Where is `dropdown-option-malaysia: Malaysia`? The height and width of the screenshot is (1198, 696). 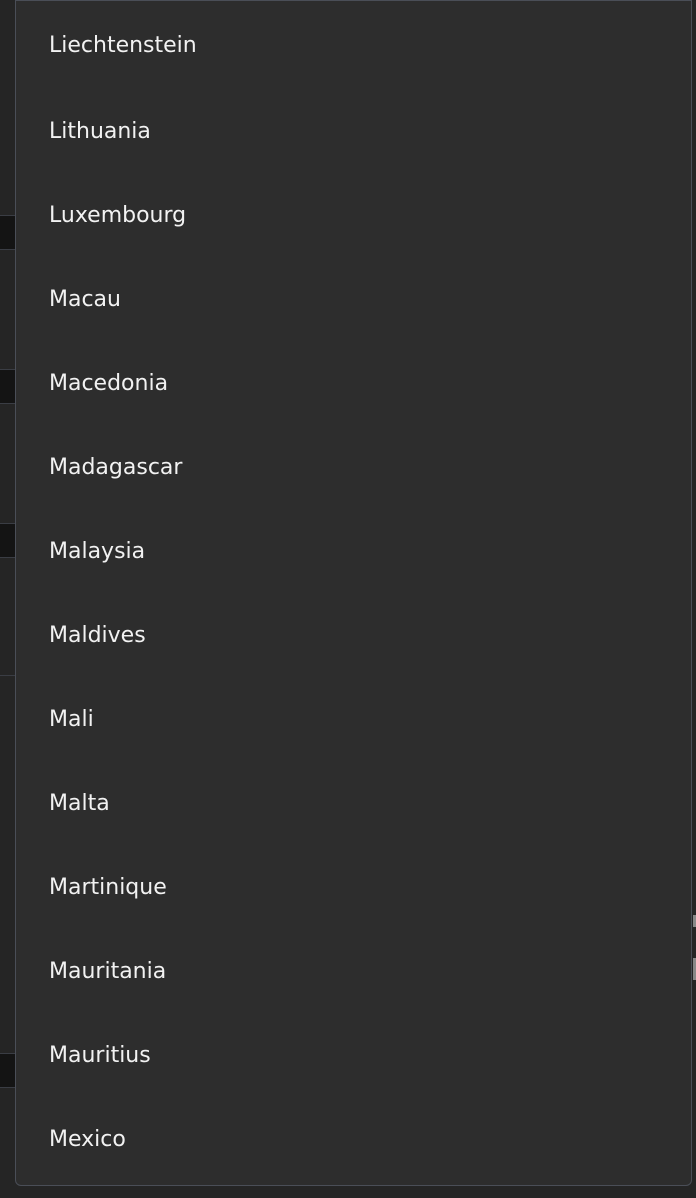 dropdown-option-malaysia: Malaysia is located at coordinates (353, 551).